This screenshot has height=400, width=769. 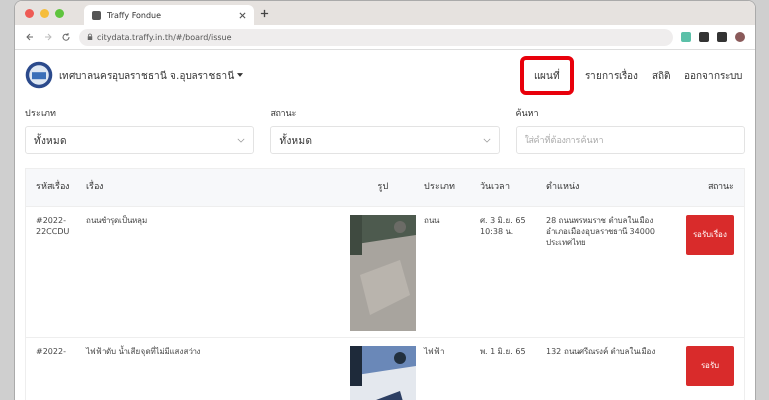 I want to click on nav-link: รายการเรื่อง, so click(x=611, y=75).